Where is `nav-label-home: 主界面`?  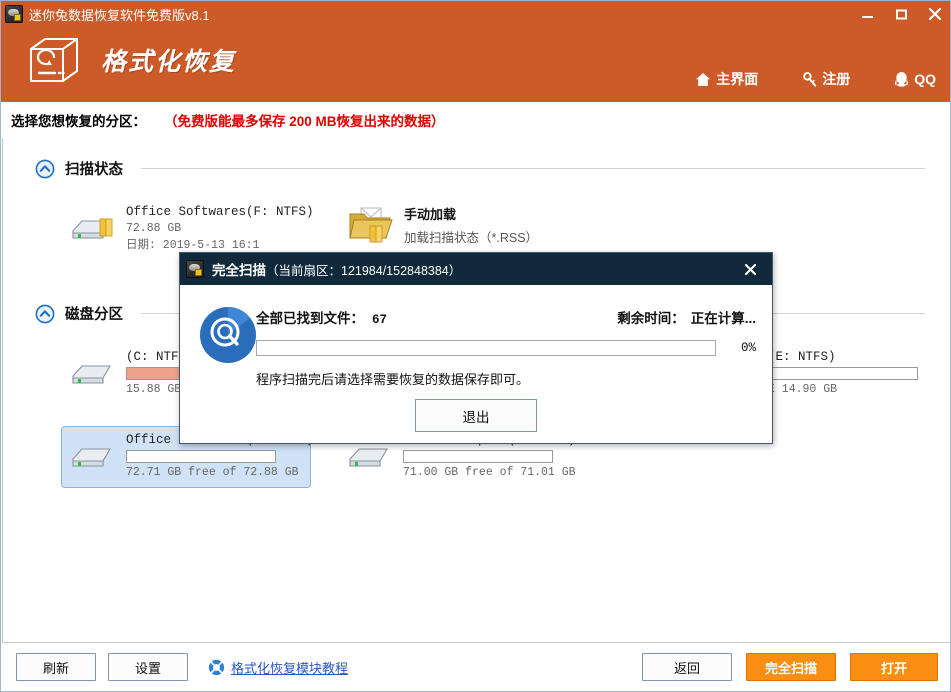 nav-label-home: 主界面 is located at coordinates (737, 79).